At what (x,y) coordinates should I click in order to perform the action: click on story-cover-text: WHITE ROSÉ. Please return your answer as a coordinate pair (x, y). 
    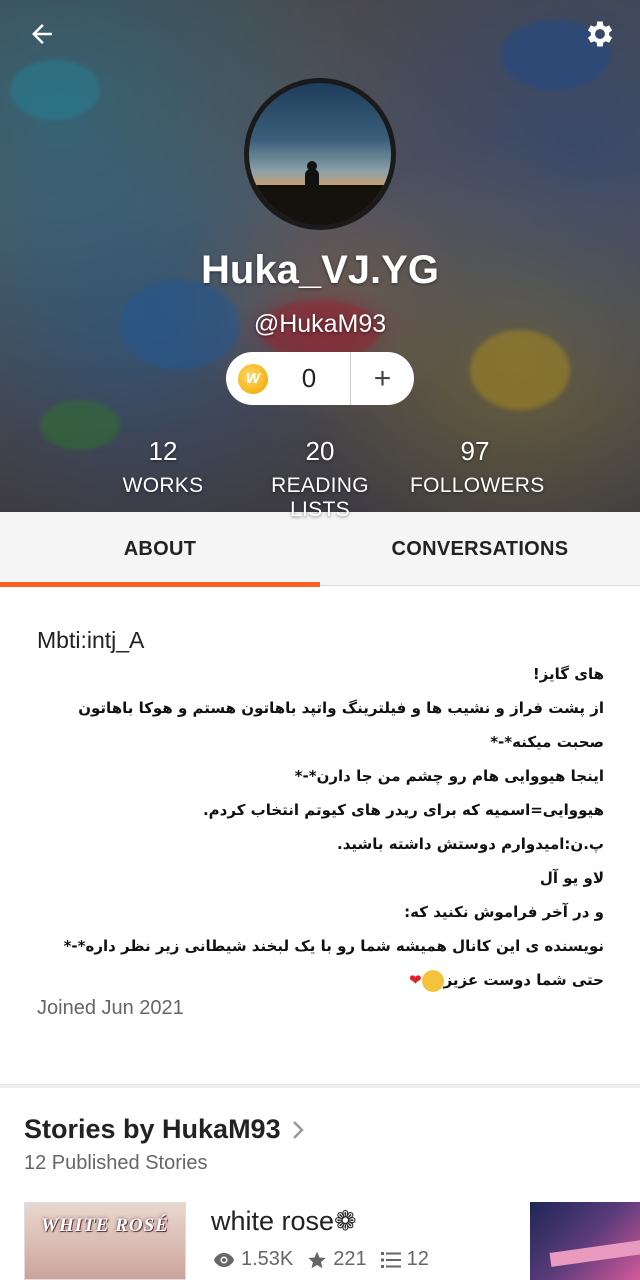
    Looking at the image, I should click on (105, 1225).